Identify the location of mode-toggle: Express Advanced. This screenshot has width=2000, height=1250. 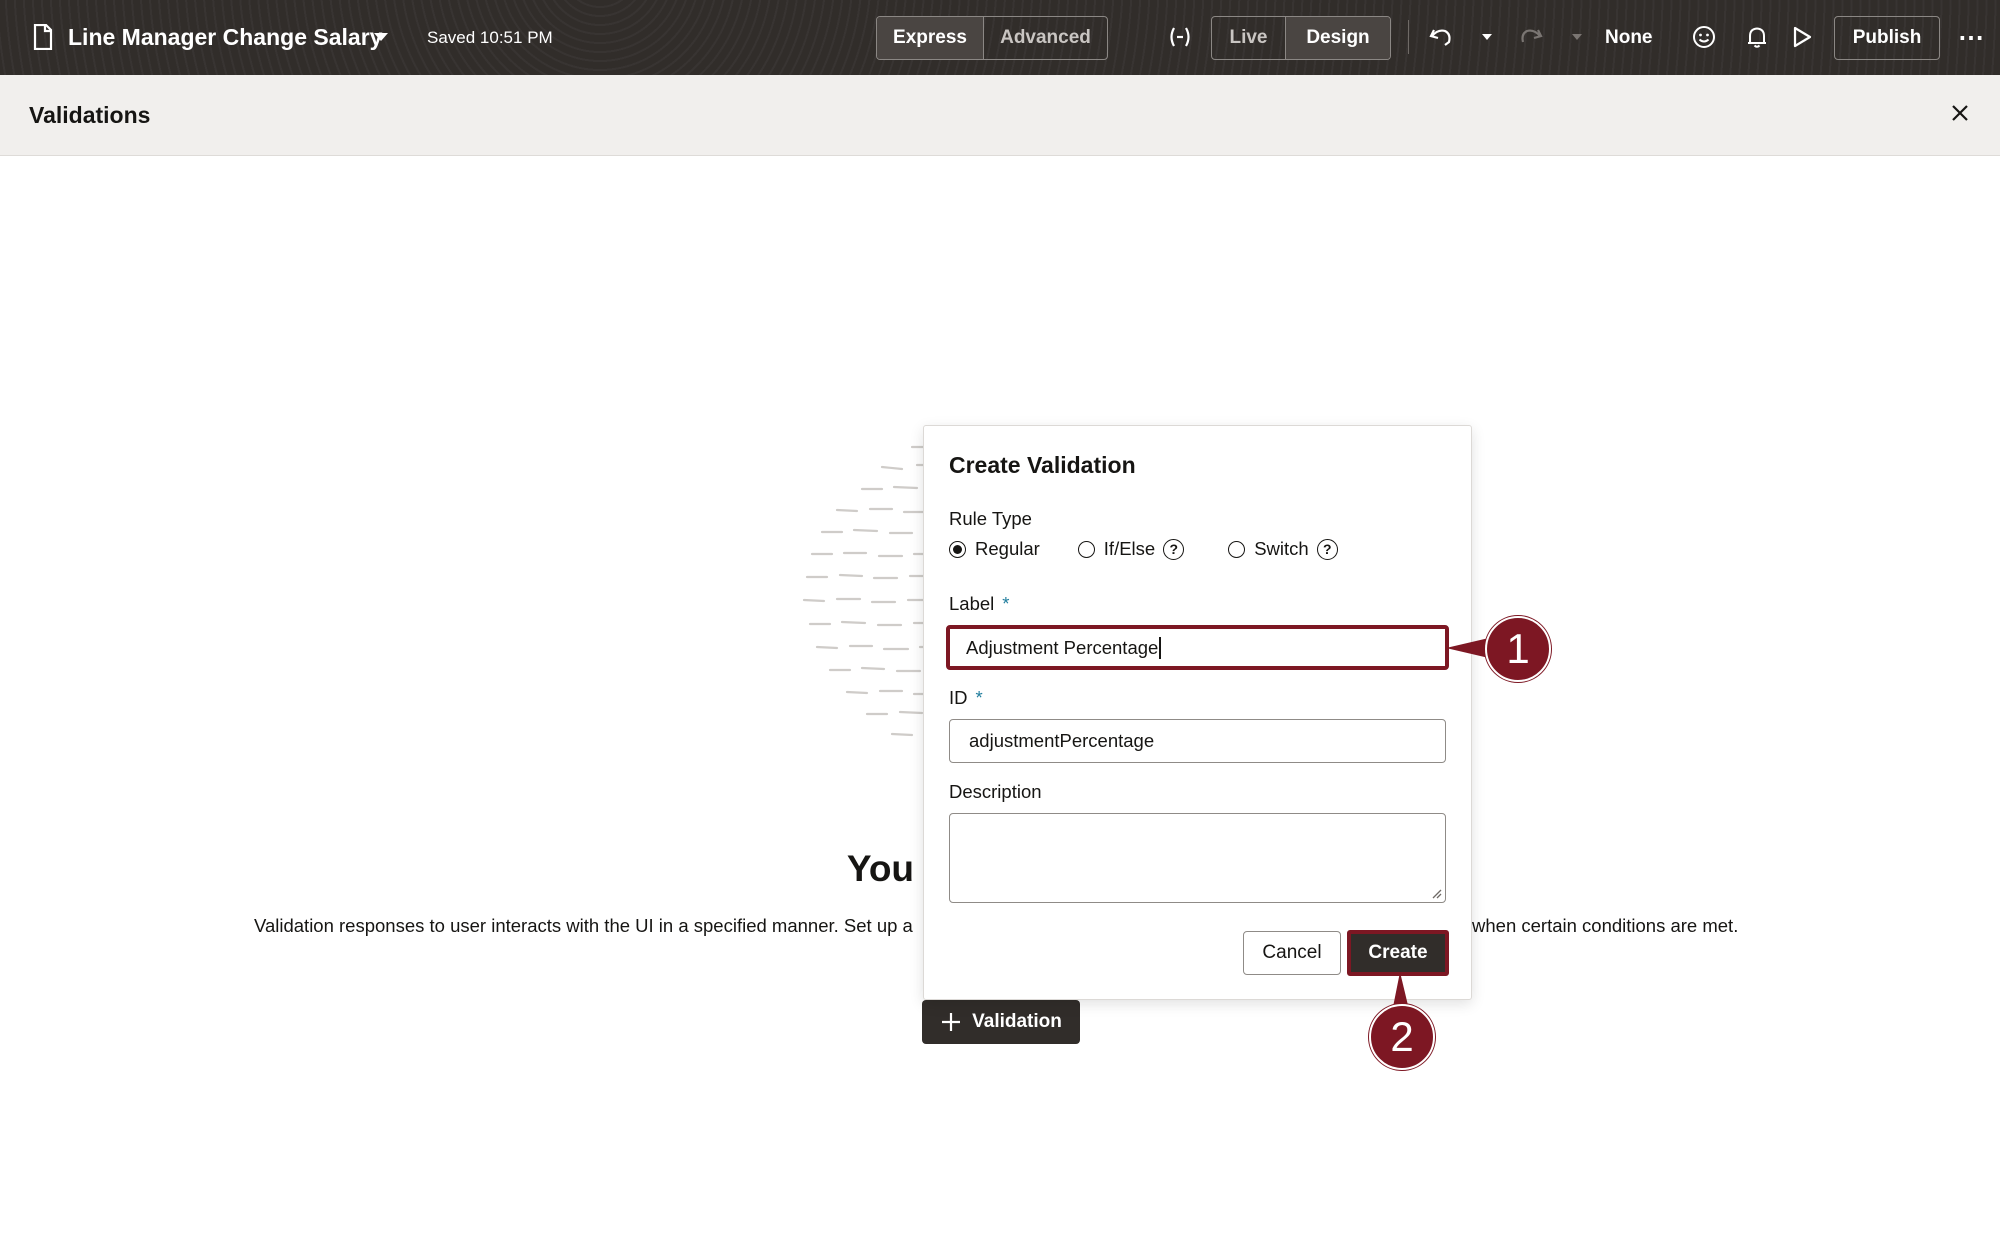
(992, 38).